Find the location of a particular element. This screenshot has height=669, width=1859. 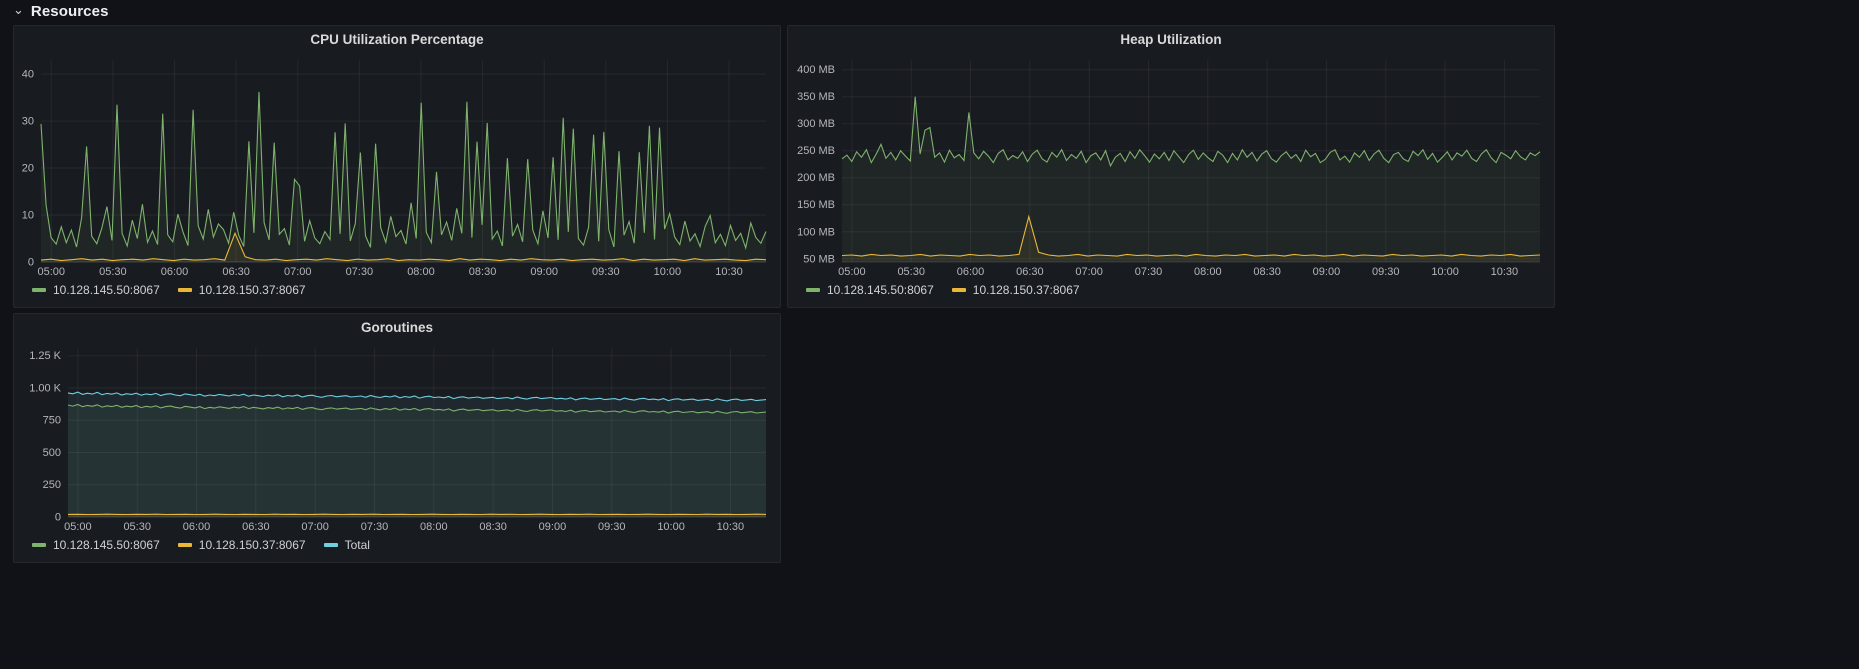

svg-text: 30 is located at coordinates (28, 122).